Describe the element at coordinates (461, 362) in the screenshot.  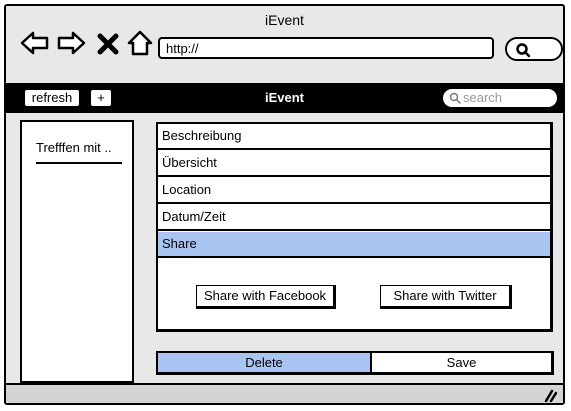
I see `save-button: Save` at that location.